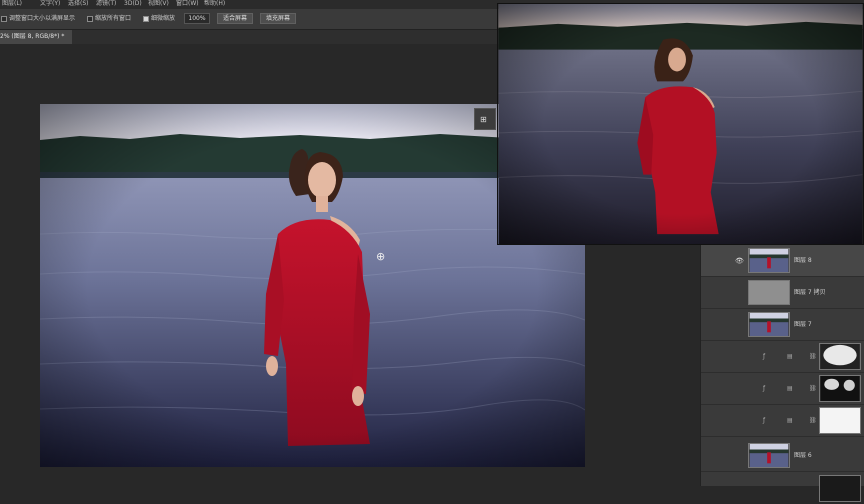 This screenshot has width=864, height=504. Describe the element at coordinates (782, 488) in the screenshot. I see `layer-row-partial` at that location.